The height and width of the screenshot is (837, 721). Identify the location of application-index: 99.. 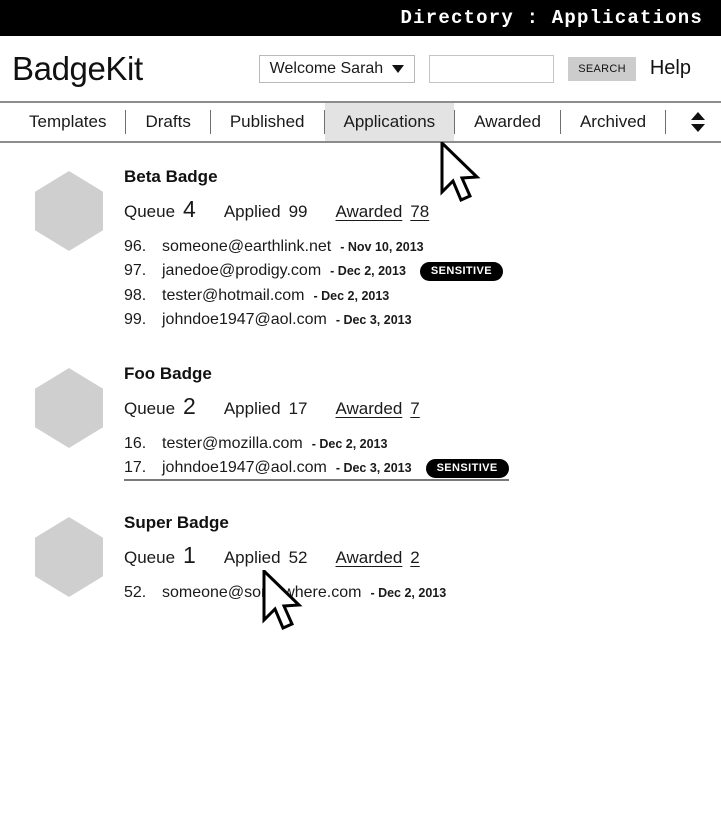
(135, 319).